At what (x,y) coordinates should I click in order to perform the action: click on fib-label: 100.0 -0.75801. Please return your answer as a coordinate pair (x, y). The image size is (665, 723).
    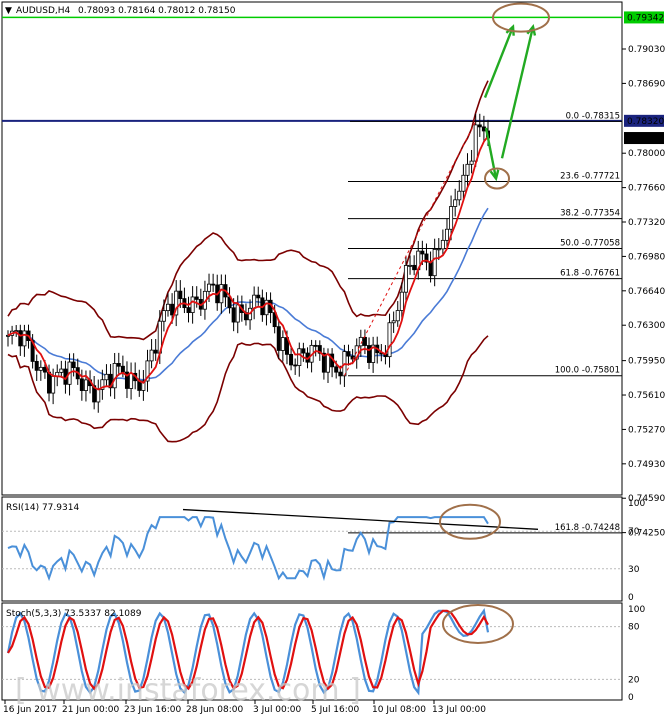
    Looking at the image, I should click on (587, 371).